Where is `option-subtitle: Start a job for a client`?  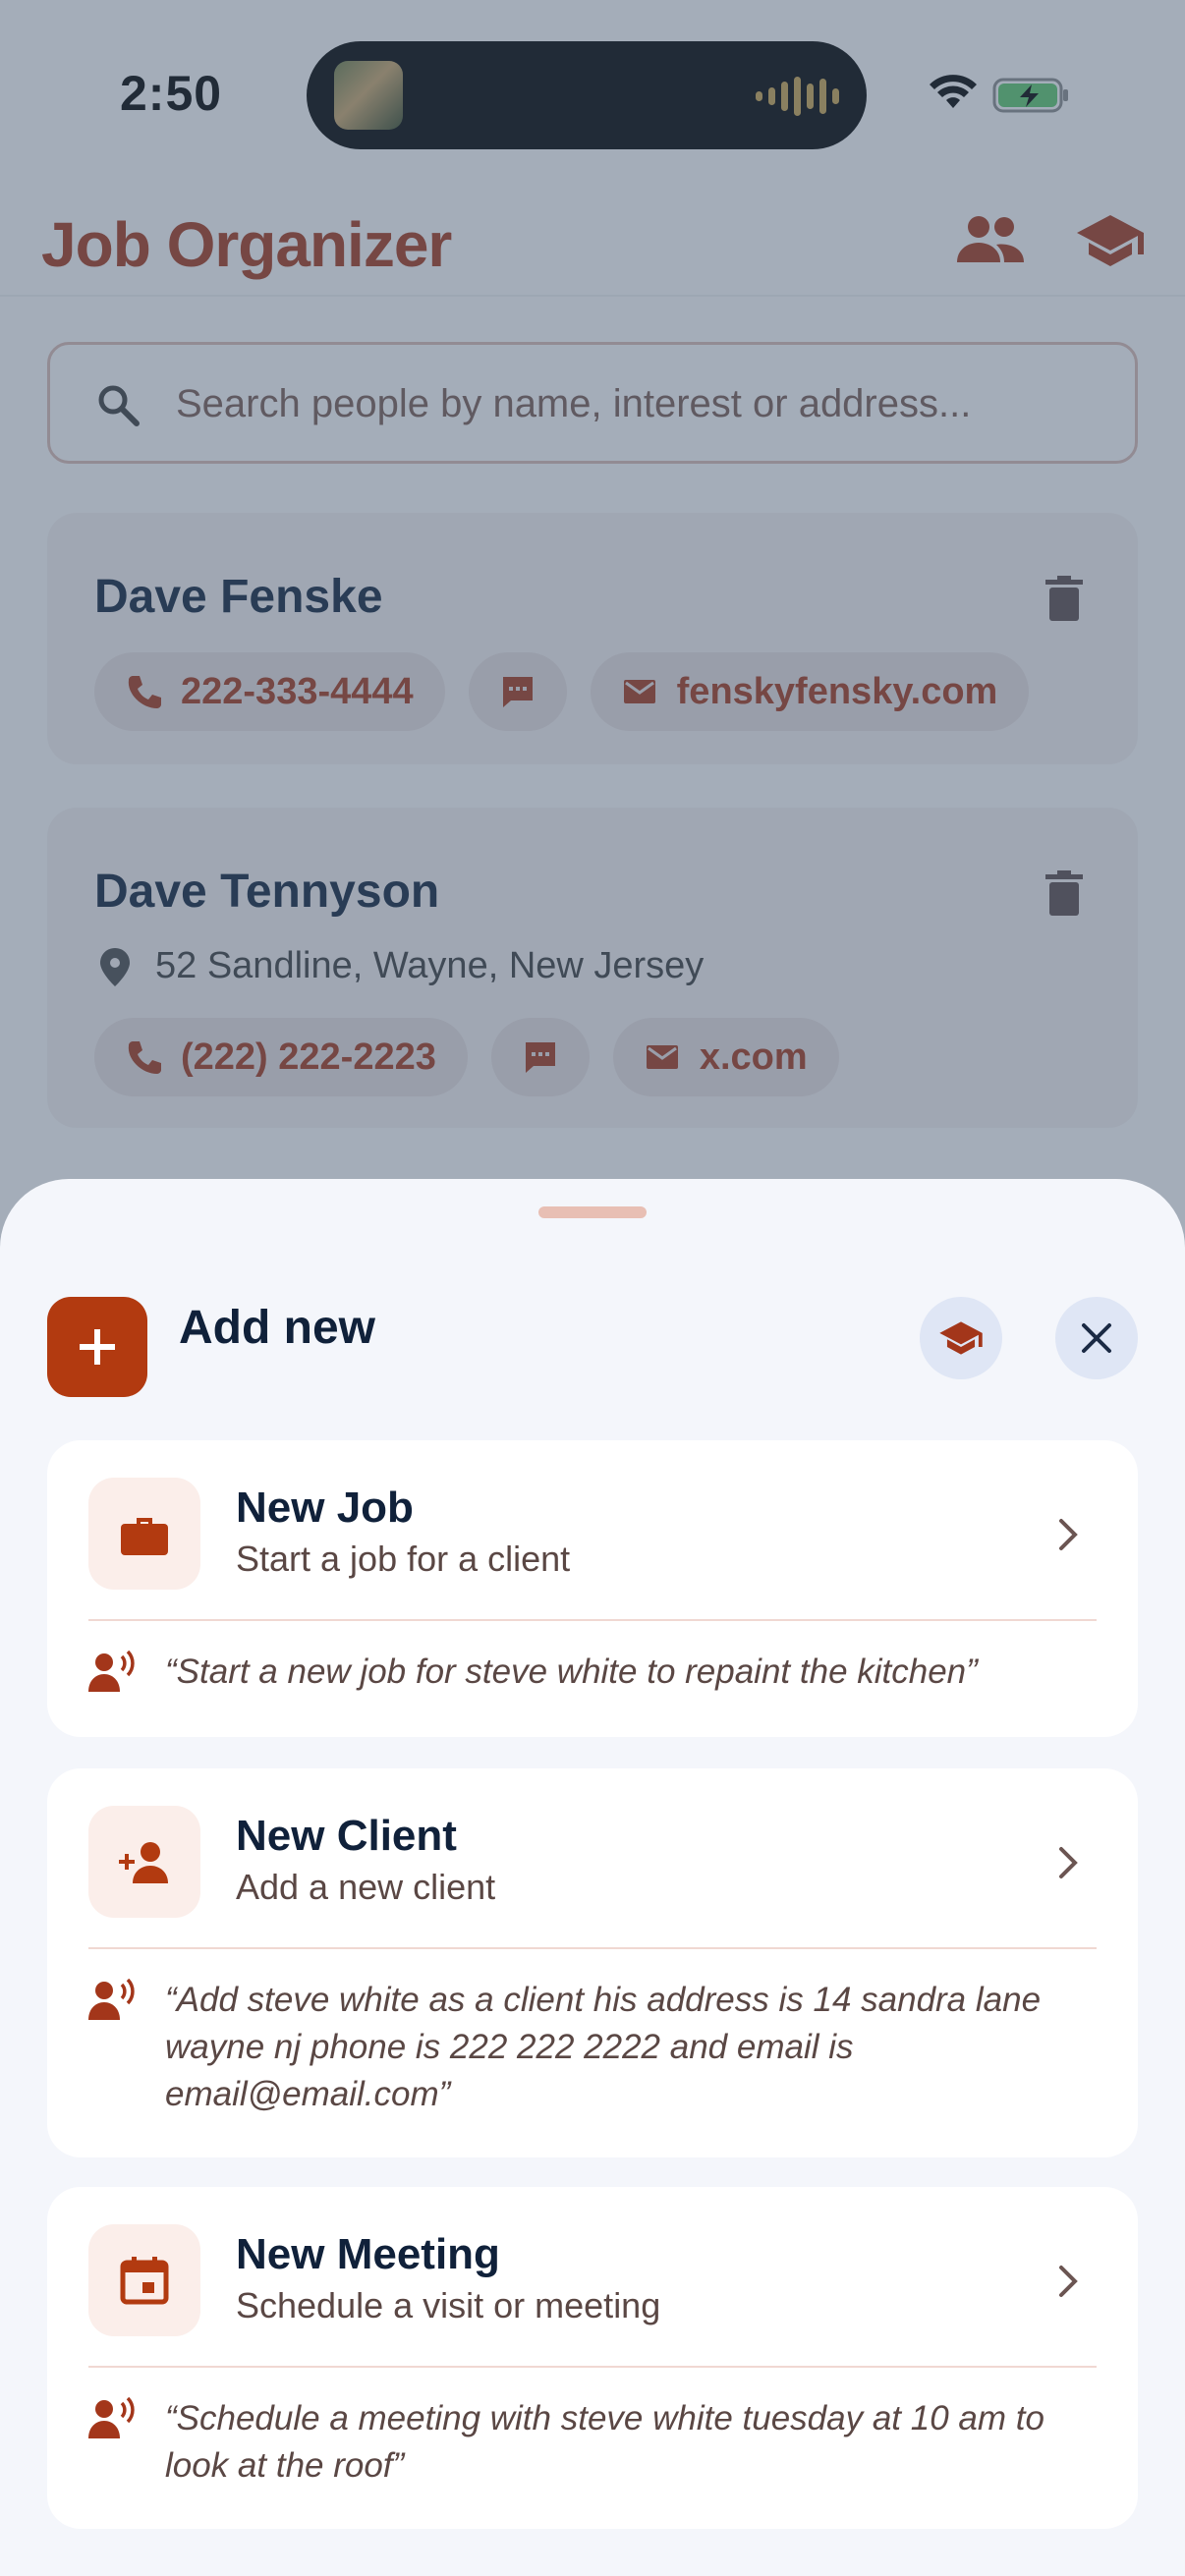
option-subtitle: Start a job for a client is located at coordinates (404, 1559).